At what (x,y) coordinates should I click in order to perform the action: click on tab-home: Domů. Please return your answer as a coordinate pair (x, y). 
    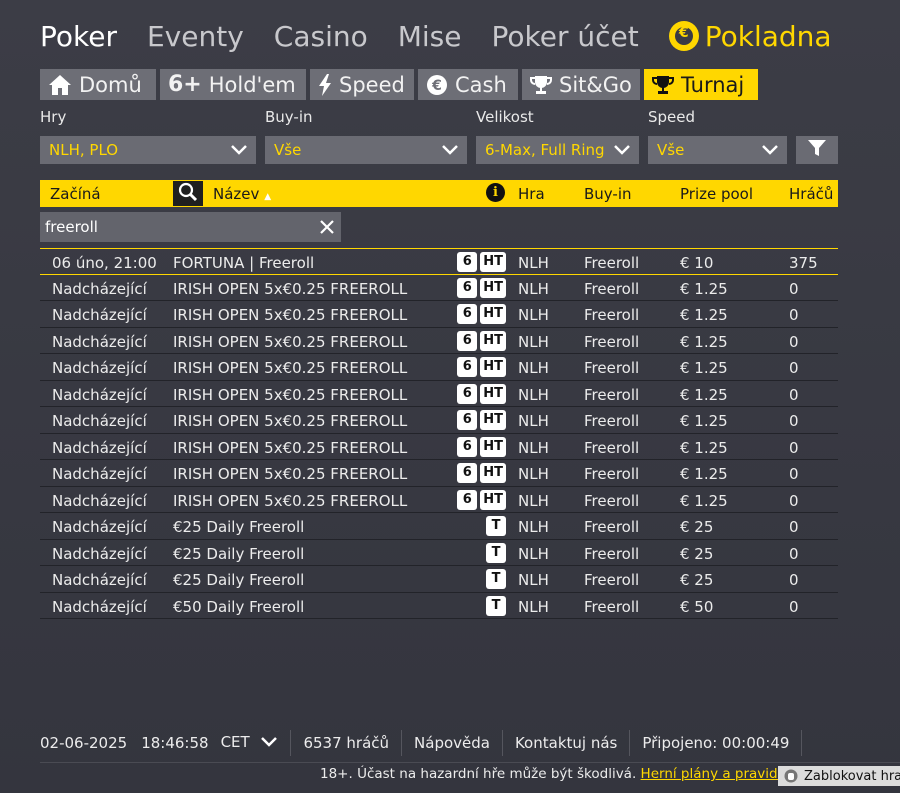
    Looking at the image, I should click on (98, 84).